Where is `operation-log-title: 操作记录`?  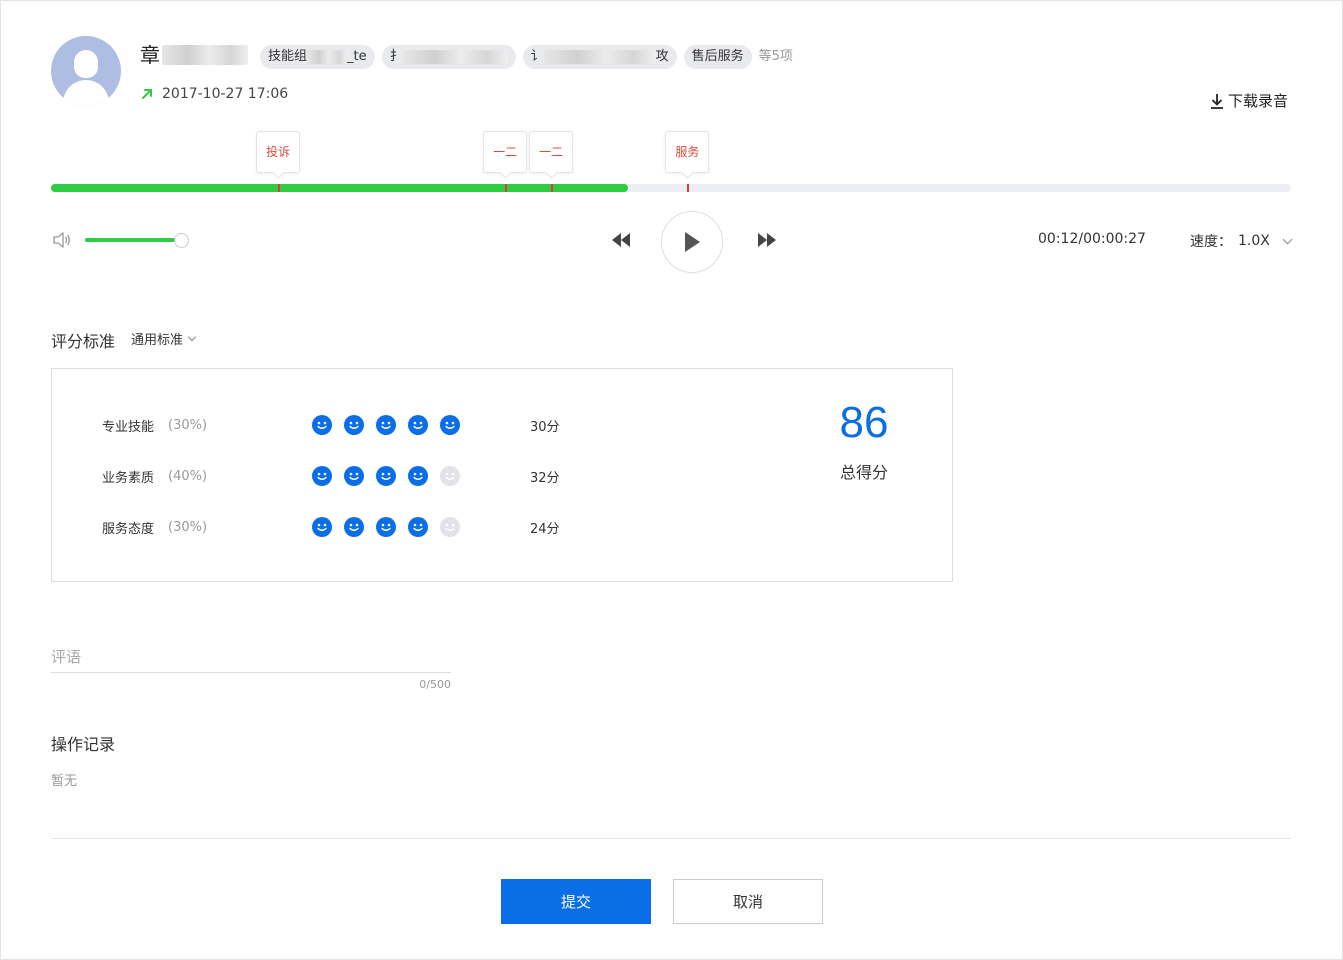 operation-log-title: 操作记录 is located at coordinates (83, 744).